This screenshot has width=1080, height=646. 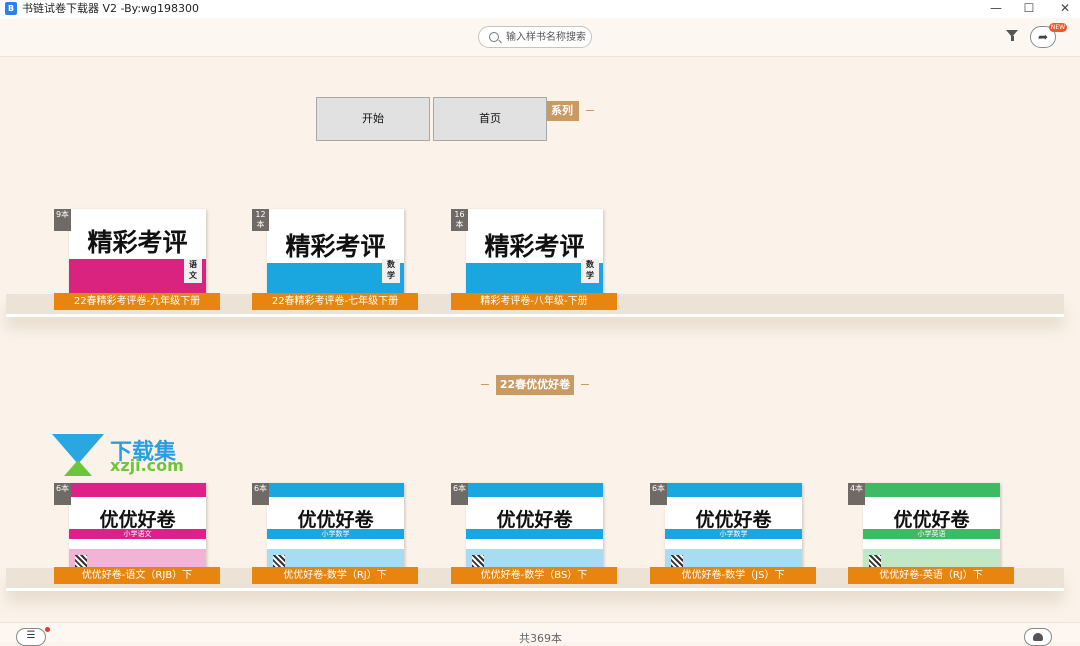 I want to click on total-count: 共369本, so click(x=540, y=638).